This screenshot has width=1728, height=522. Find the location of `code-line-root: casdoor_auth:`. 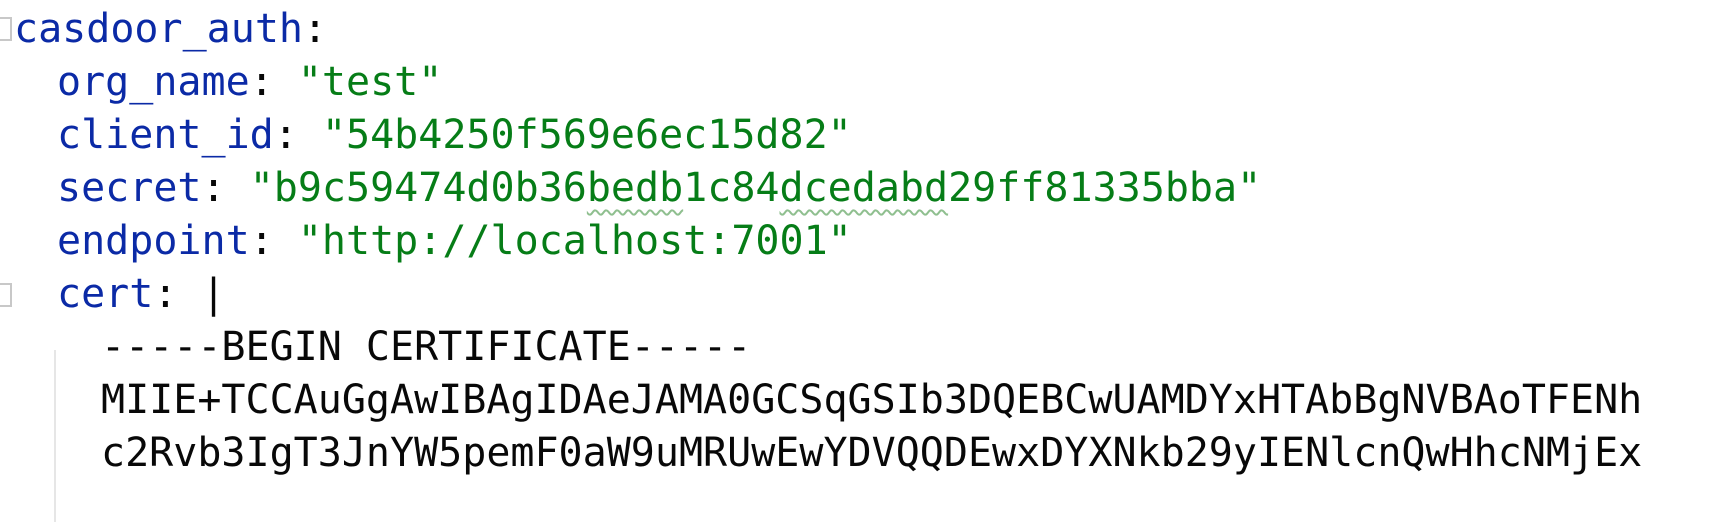

code-line-root: casdoor_auth: is located at coordinates (170, 29).